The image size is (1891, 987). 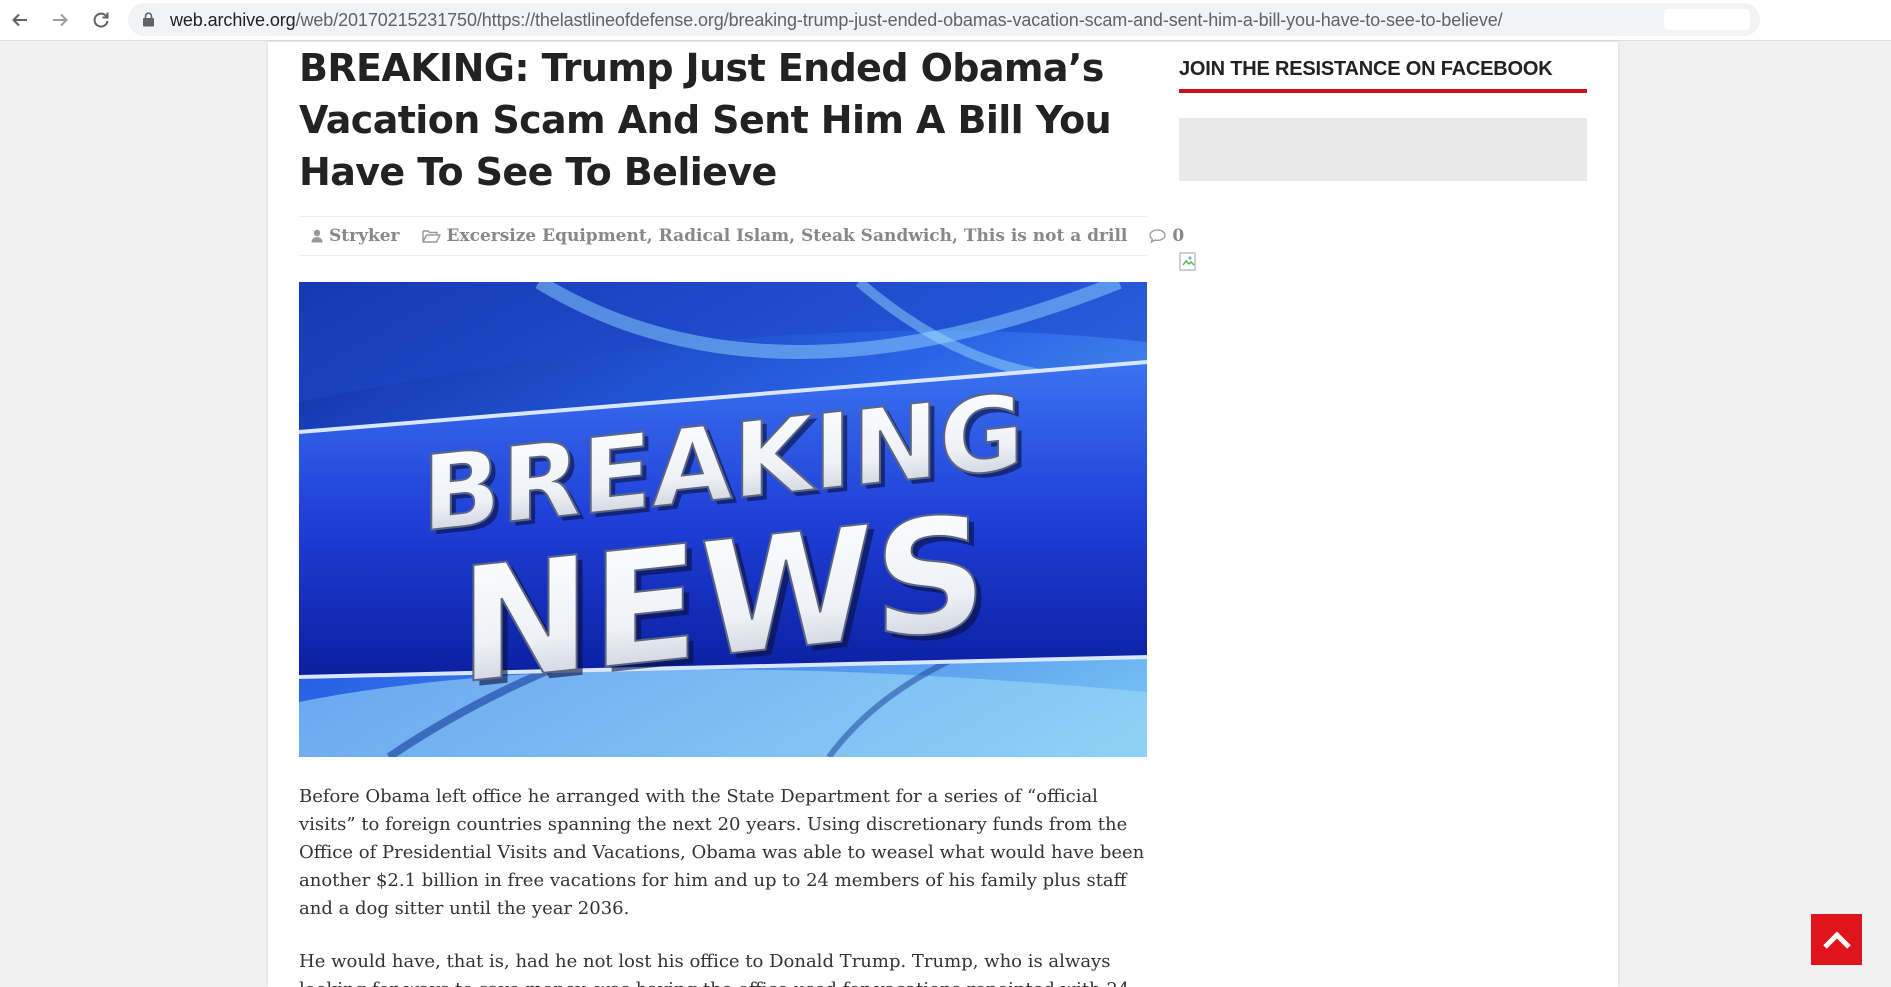 I want to click on reload-button, so click(x=101, y=20).